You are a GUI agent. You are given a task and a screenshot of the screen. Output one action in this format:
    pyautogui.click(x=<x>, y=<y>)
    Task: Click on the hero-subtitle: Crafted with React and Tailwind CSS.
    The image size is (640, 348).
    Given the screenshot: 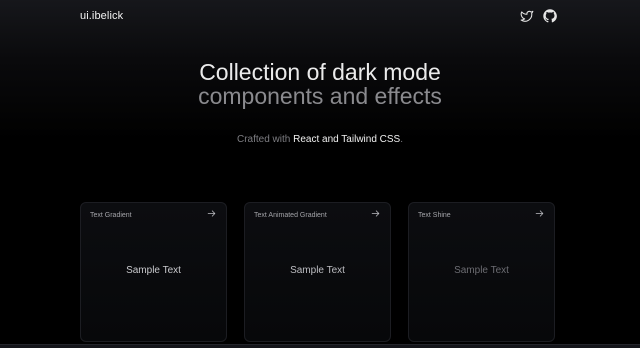 What is the action you would take?
    pyautogui.click(x=320, y=139)
    